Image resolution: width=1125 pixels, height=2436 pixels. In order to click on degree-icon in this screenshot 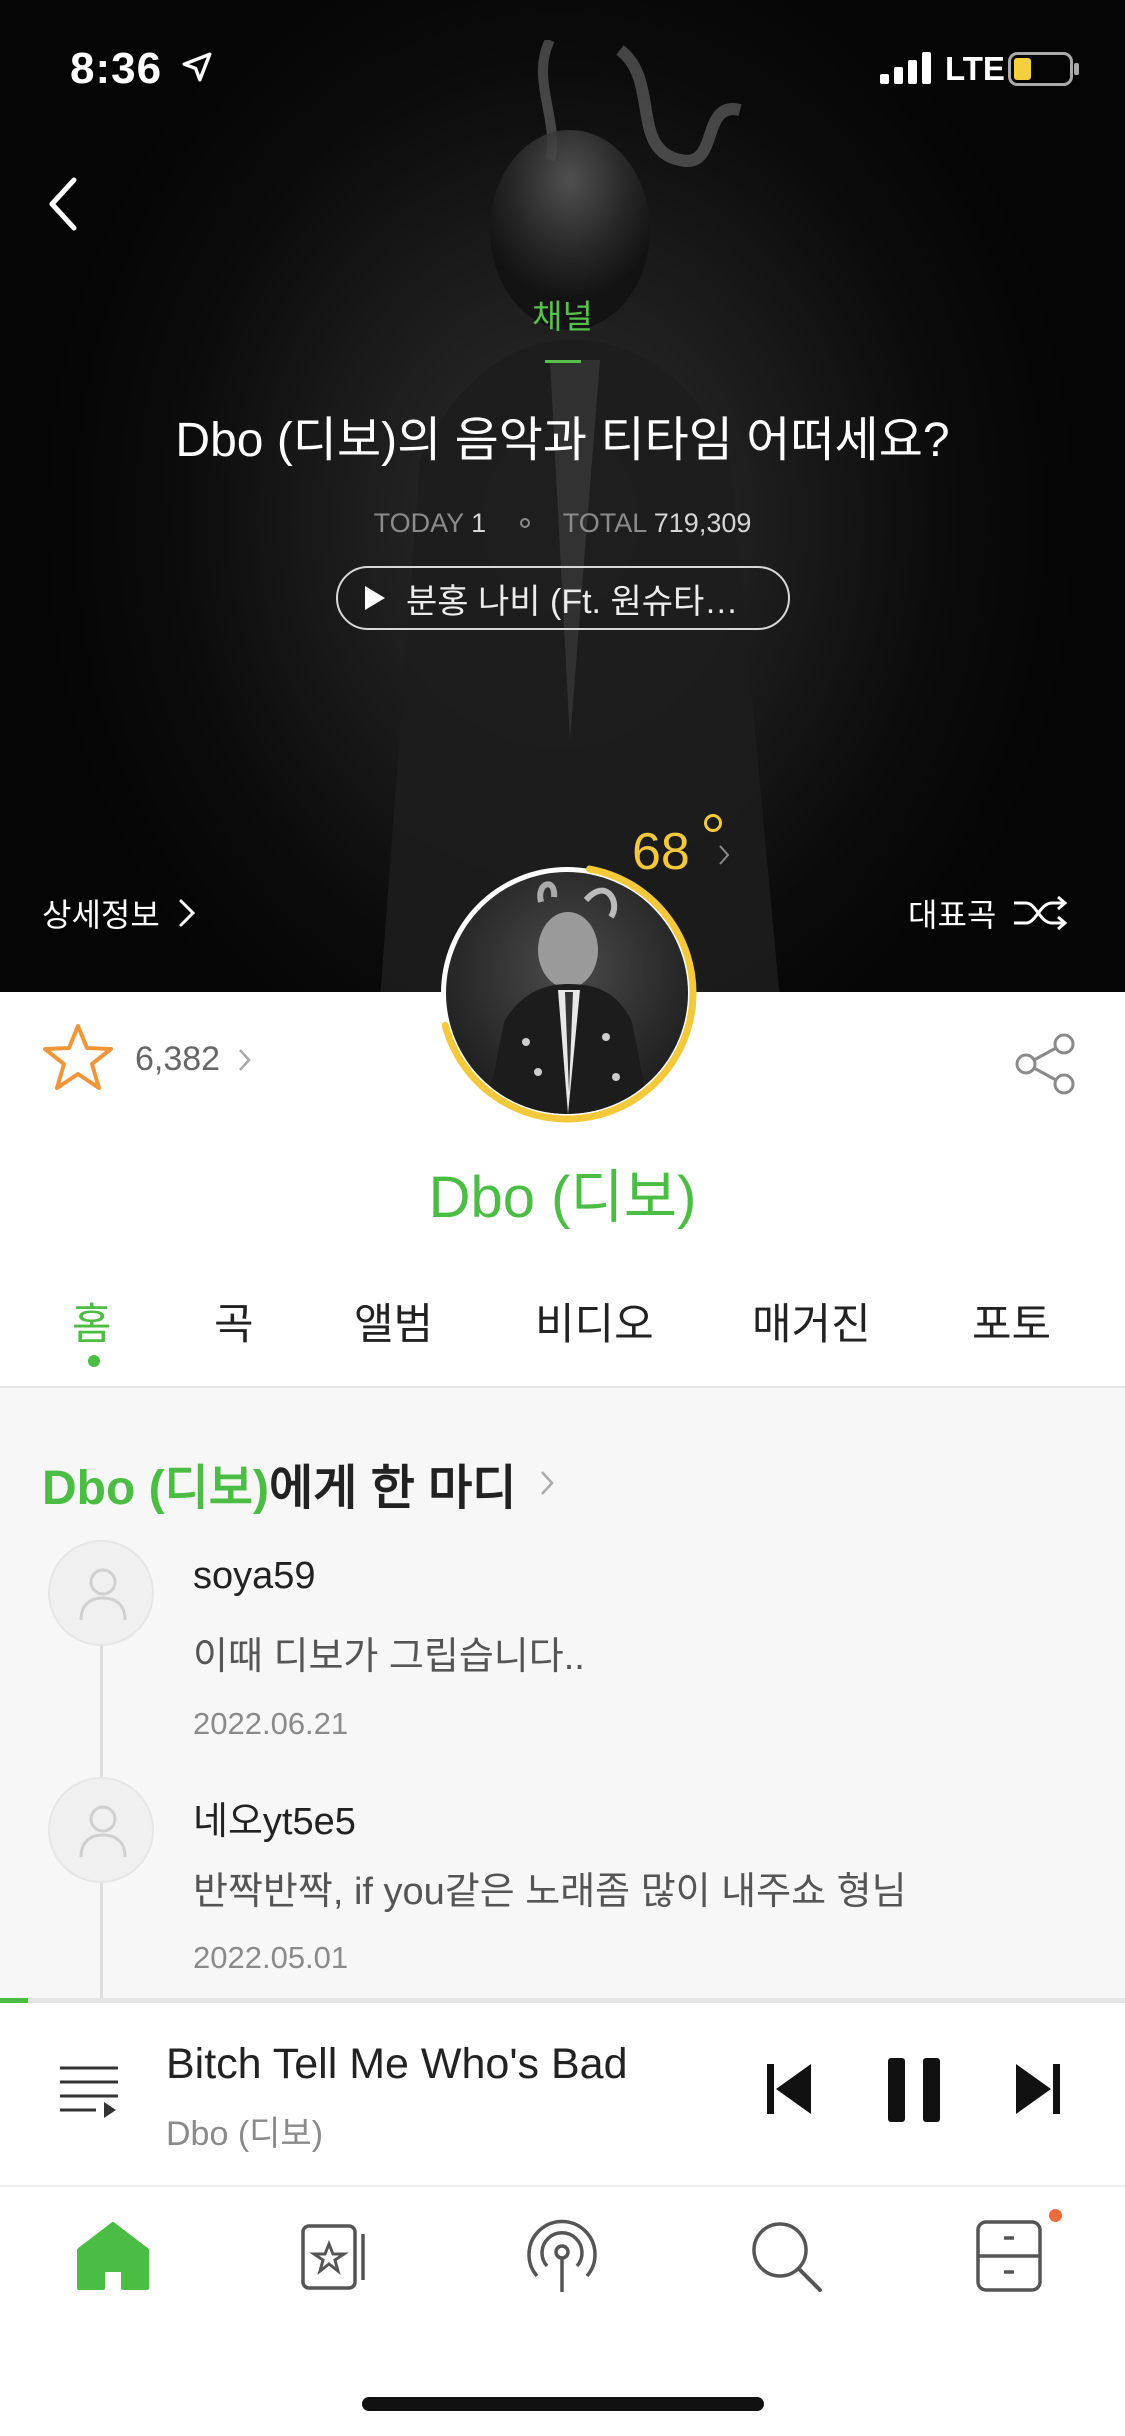, I will do `click(713, 823)`.